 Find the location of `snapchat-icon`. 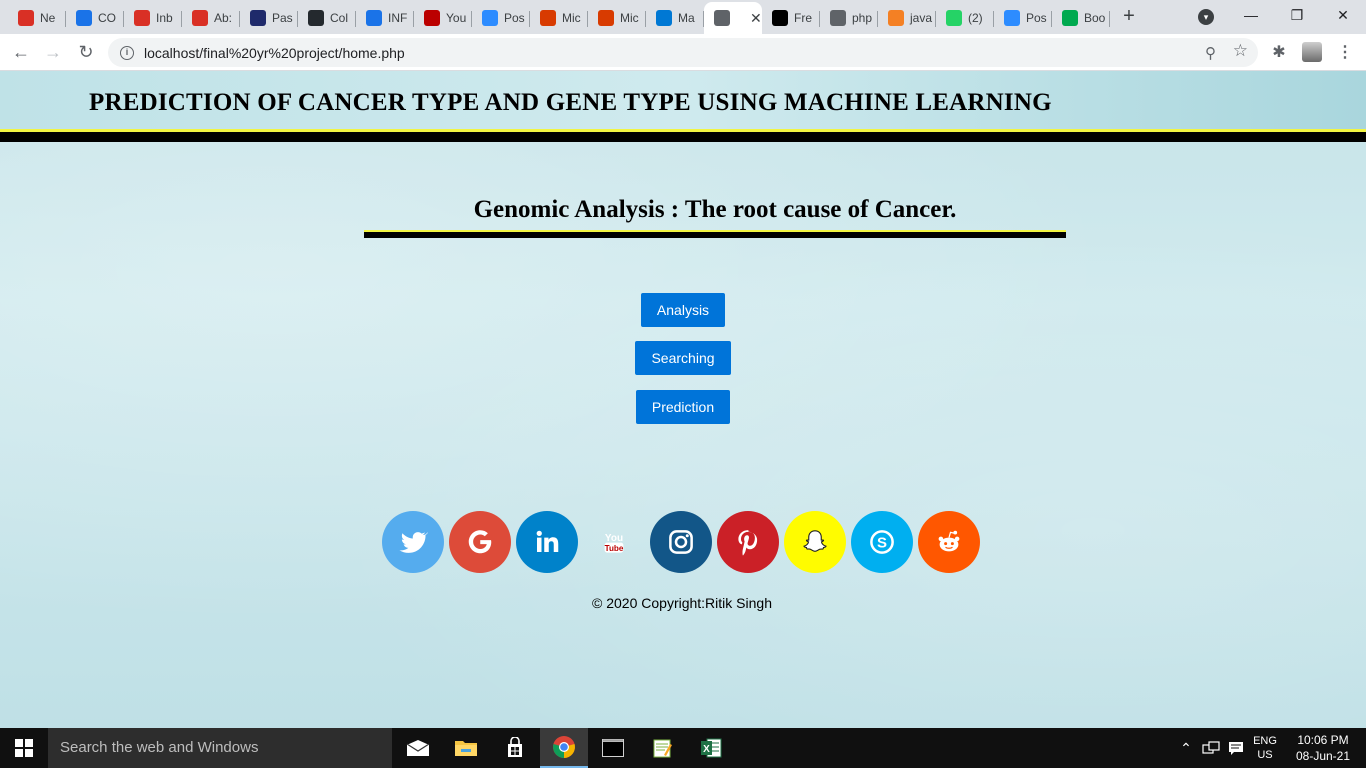

snapchat-icon is located at coordinates (815, 542).